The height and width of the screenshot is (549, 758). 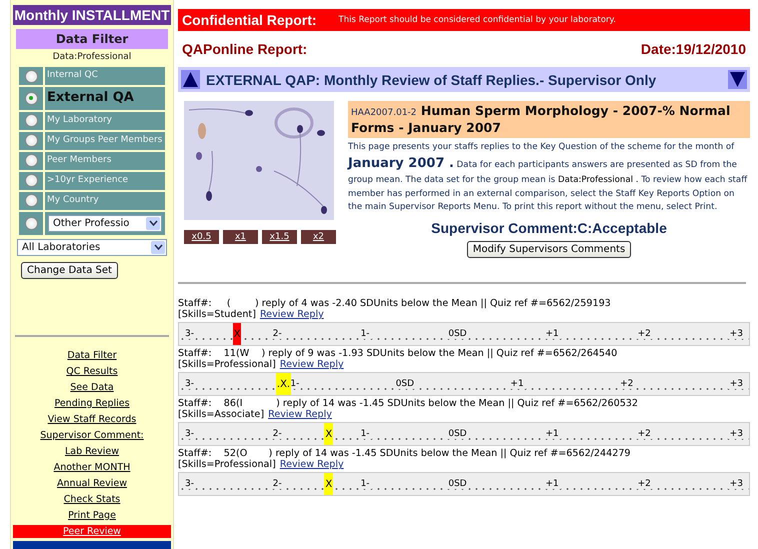 What do you see at coordinates (92, 451) in the screenshot?
I see `menu-link: Lab Review` at bounding box center [92, 451].